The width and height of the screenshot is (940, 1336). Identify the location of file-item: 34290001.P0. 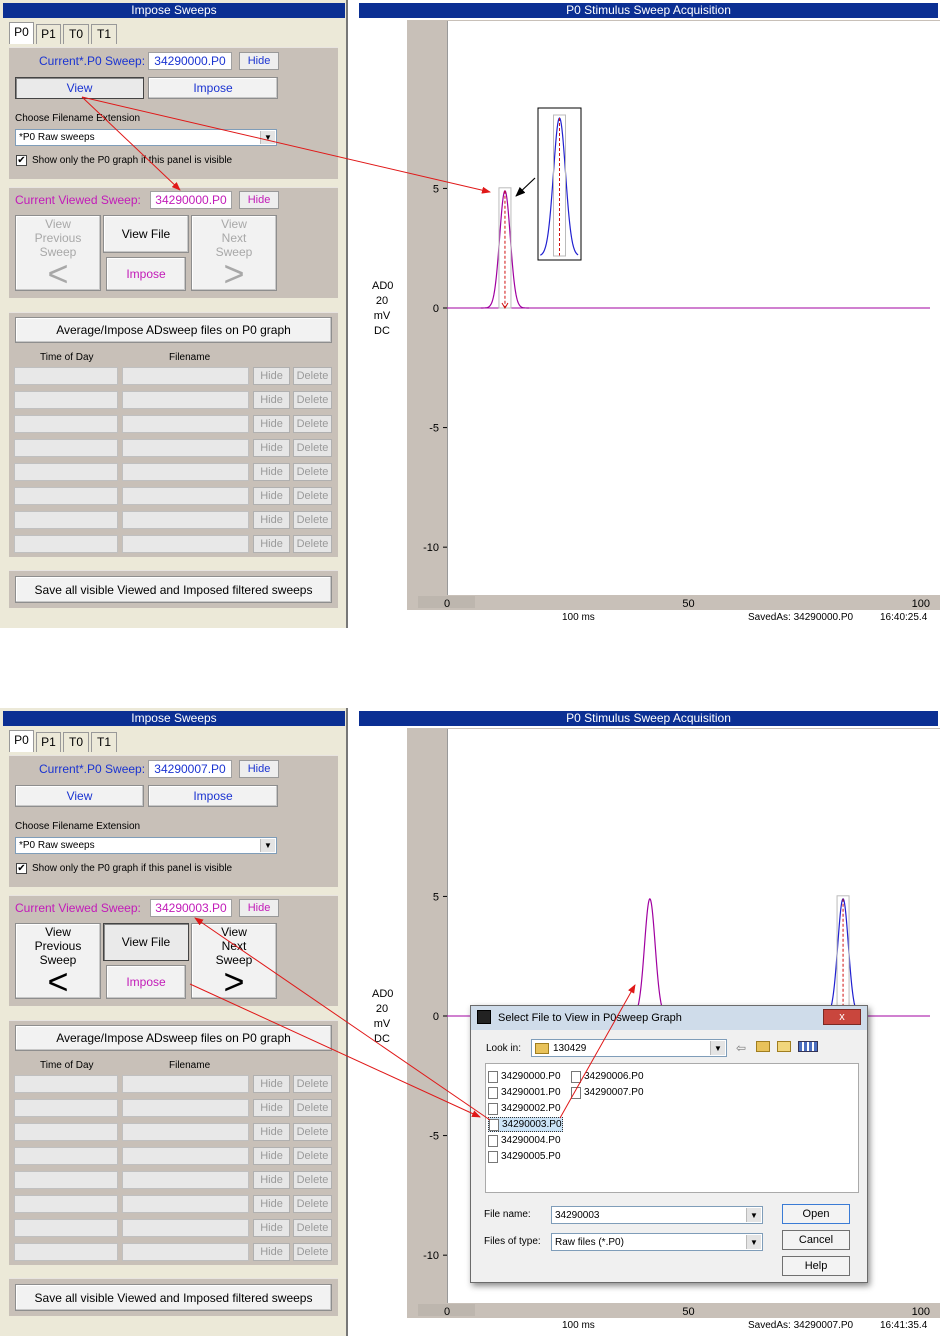
(524, 1092).